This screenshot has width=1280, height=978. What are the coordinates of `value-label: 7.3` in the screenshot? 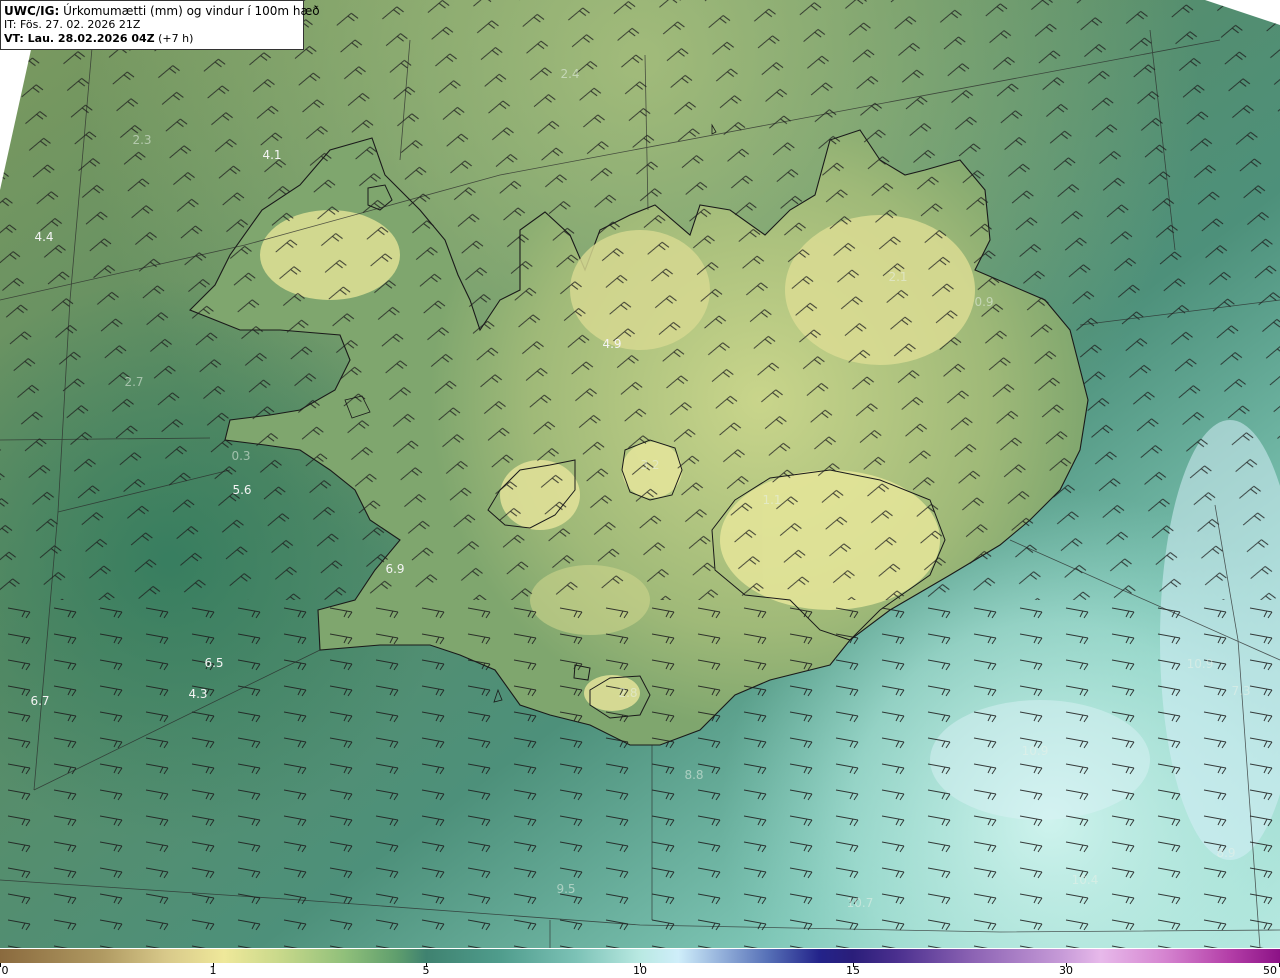 It's located at (1240, 691).